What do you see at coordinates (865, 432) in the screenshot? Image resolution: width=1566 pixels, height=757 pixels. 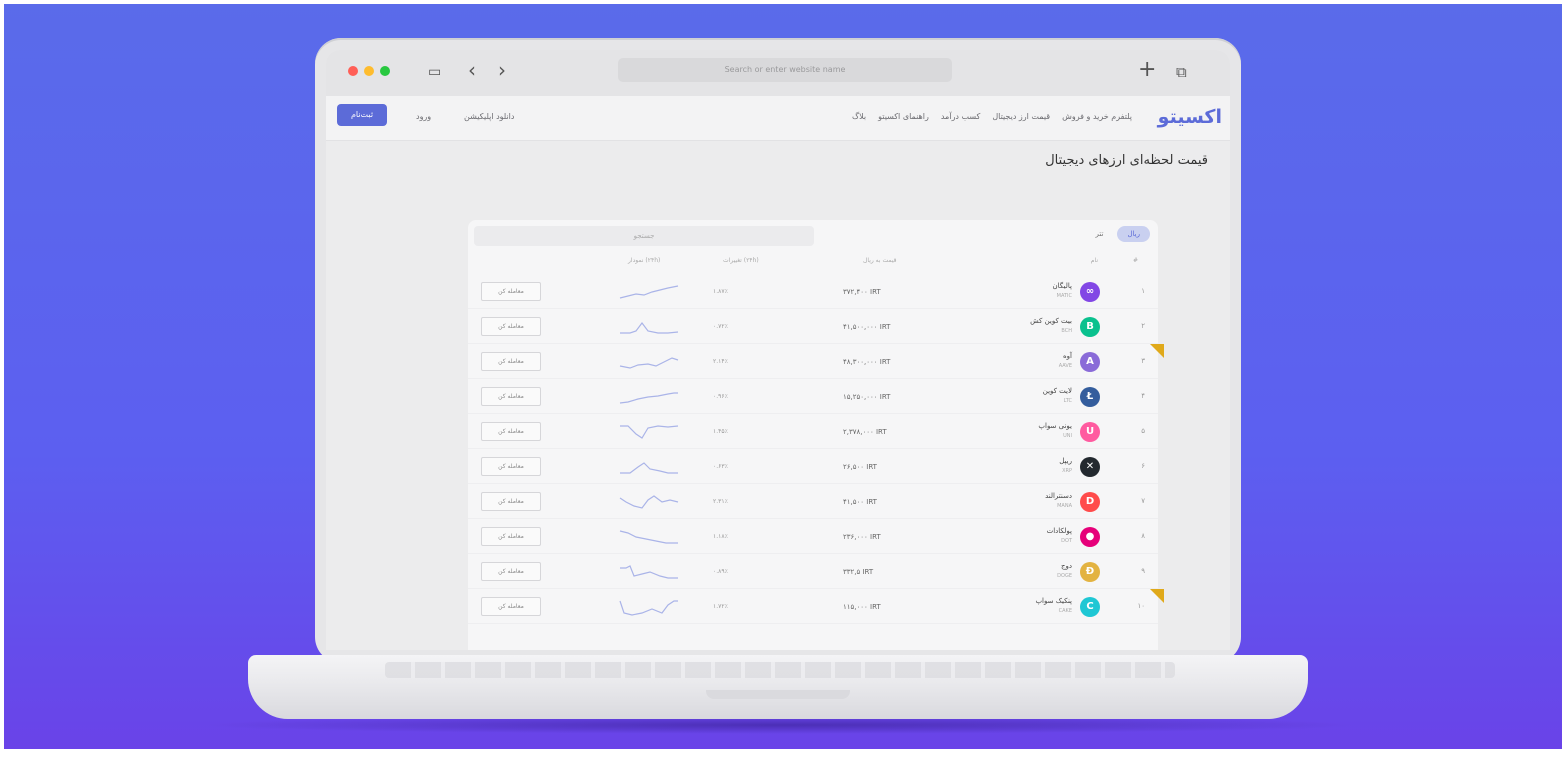 I see `coin-price: ۲,۳۷۸,۰۰۰ IRT` at bounding box center [865, 432].